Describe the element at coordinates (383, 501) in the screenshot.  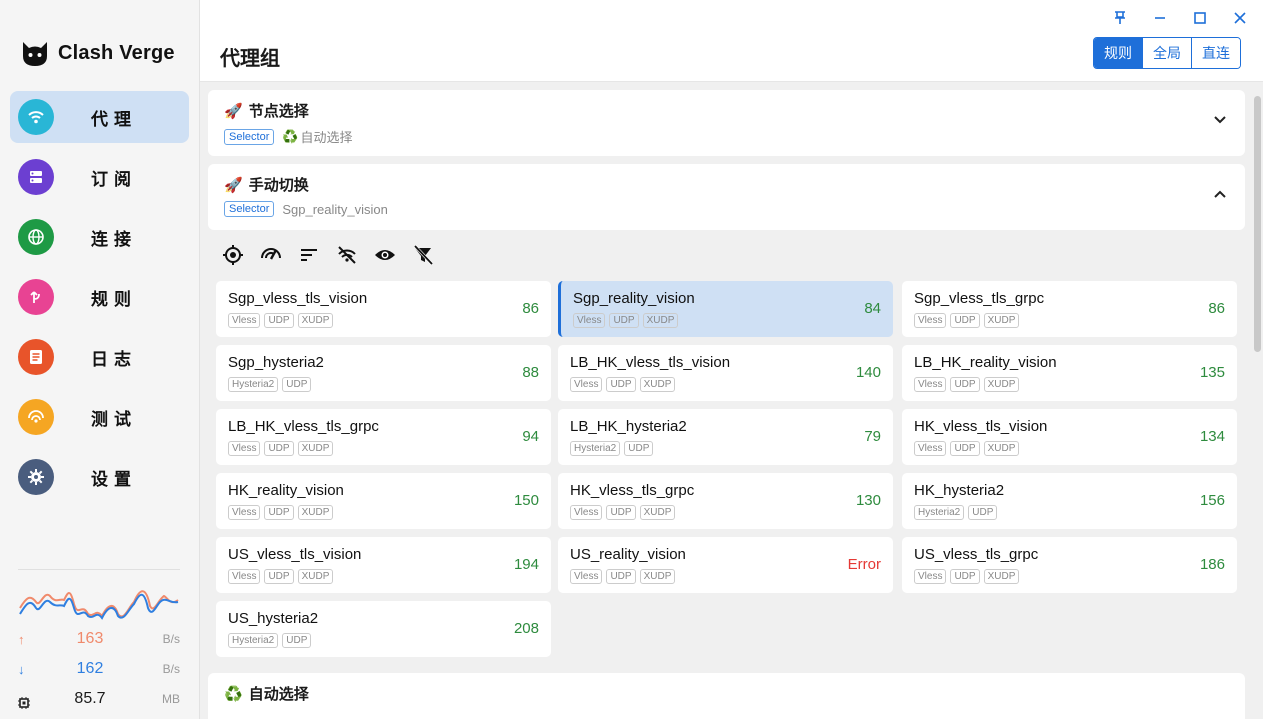
I see `proxy-card: HK_reality_vision Vless UDP XUDP 150` at that location.